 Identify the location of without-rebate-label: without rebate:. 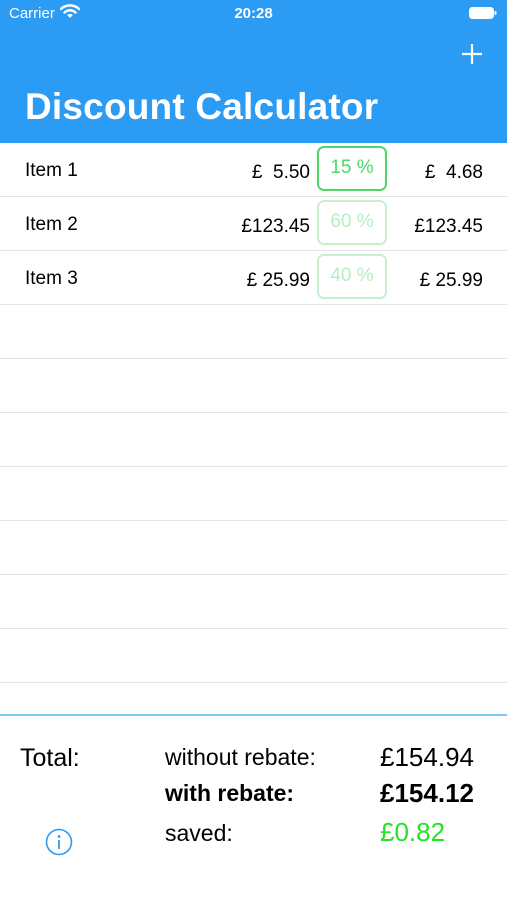
(240, 757).